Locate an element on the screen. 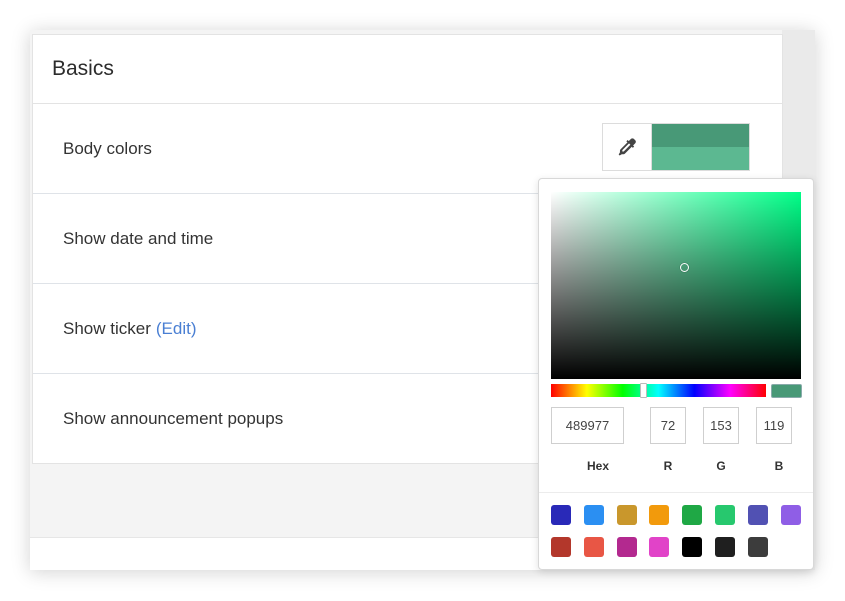 The height and width of the screenshot is (601, 845). secondary-color-swatch is located at coordinates (700, 158).